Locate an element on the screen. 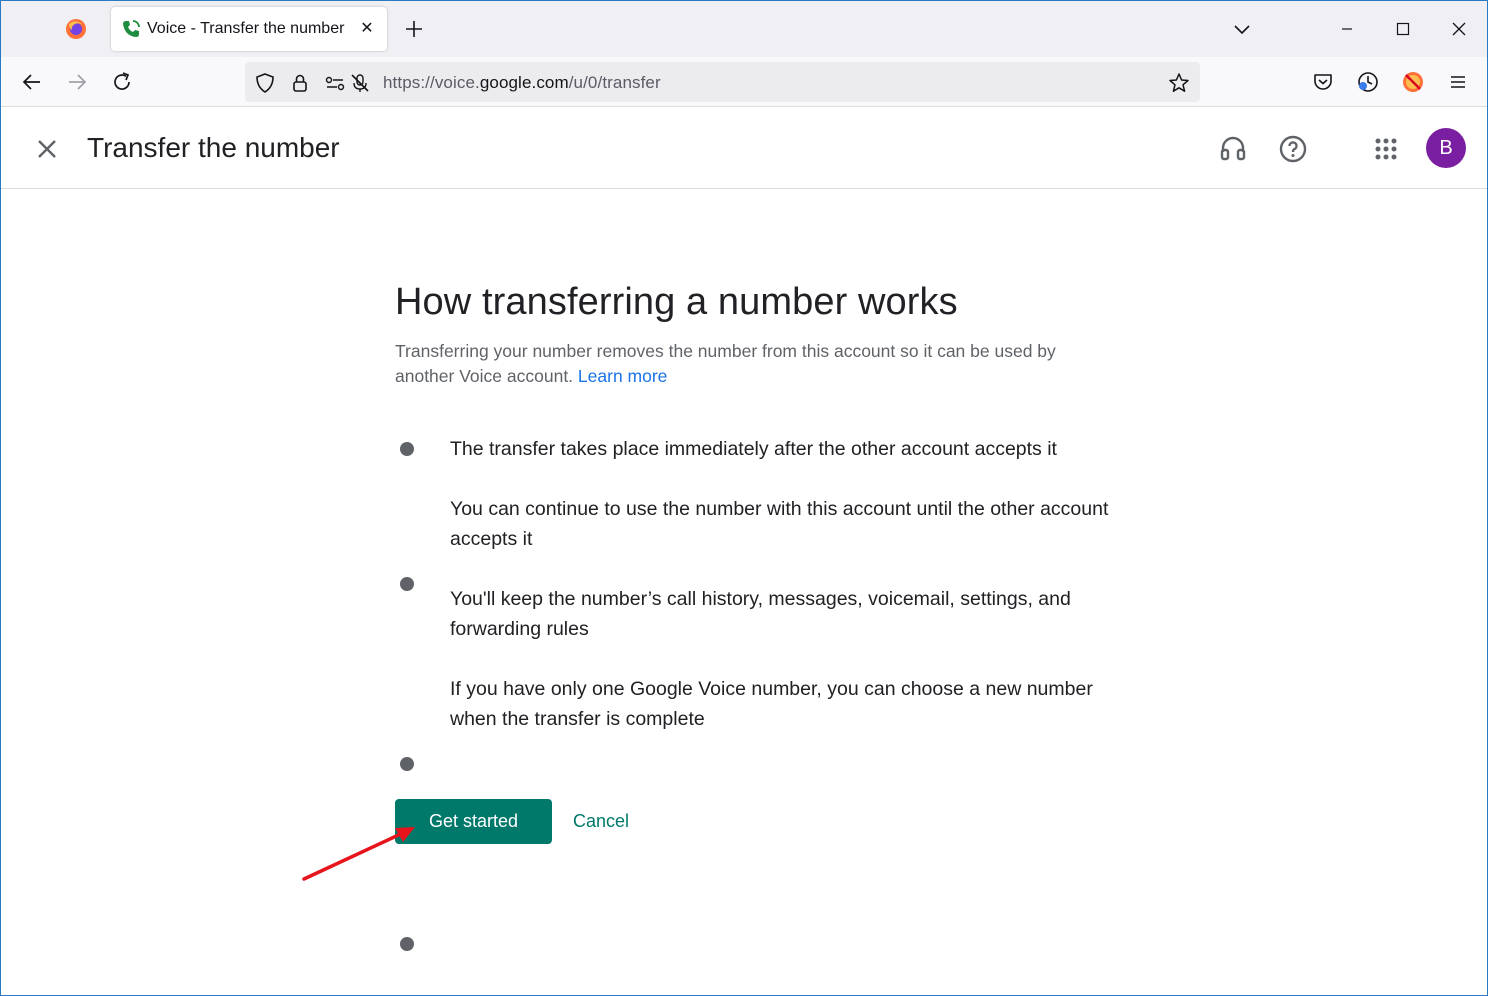 This screenshot has height=996, width=1488. url-prefix: https://voice. is located at coordinates (431, 82).